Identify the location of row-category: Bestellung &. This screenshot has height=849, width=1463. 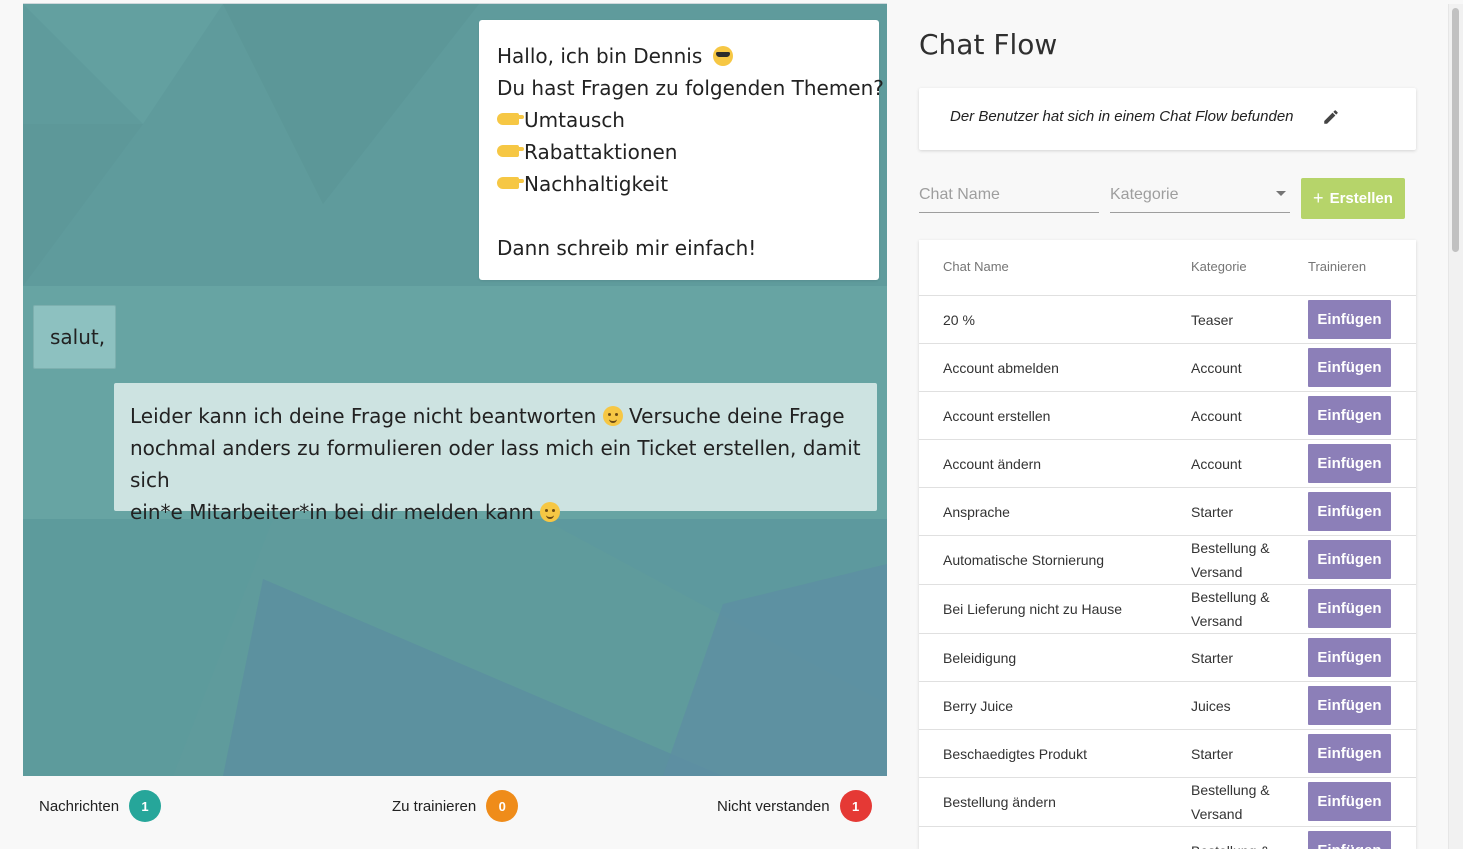
(1241, 838).